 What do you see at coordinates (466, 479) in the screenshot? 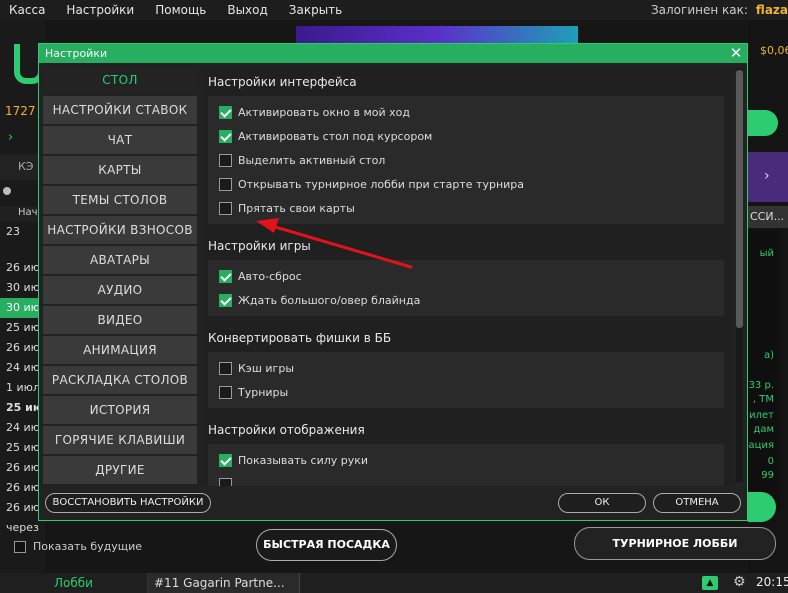
I see `option-row` at bounding box center [466, 479].